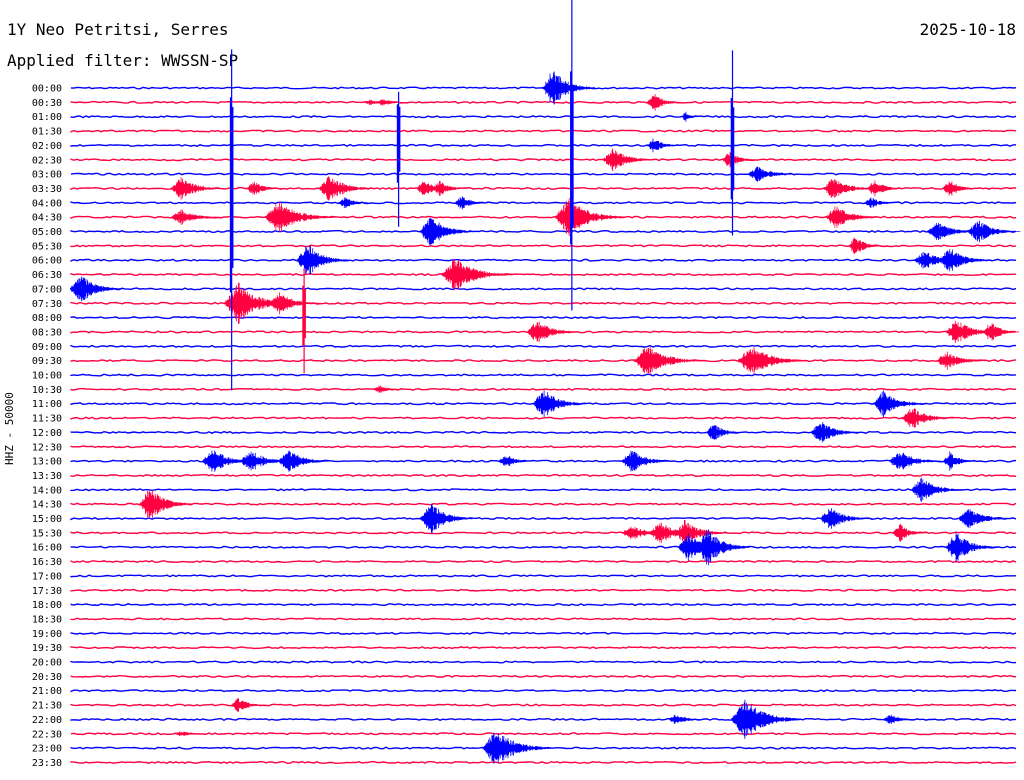  I want to click on hour-label: 19:30, so click(47, 648).